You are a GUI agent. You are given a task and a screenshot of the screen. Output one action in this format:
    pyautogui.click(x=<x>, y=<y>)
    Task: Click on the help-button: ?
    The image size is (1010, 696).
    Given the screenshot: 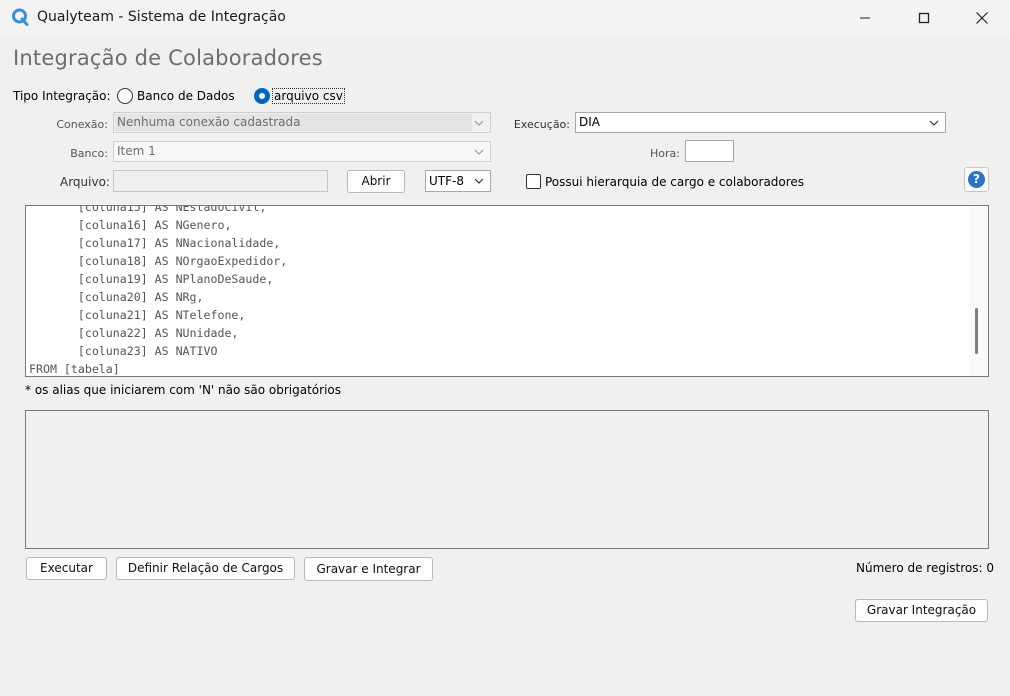 What is the action you would take?
    pyautogui.click(x=976, y=179)
    